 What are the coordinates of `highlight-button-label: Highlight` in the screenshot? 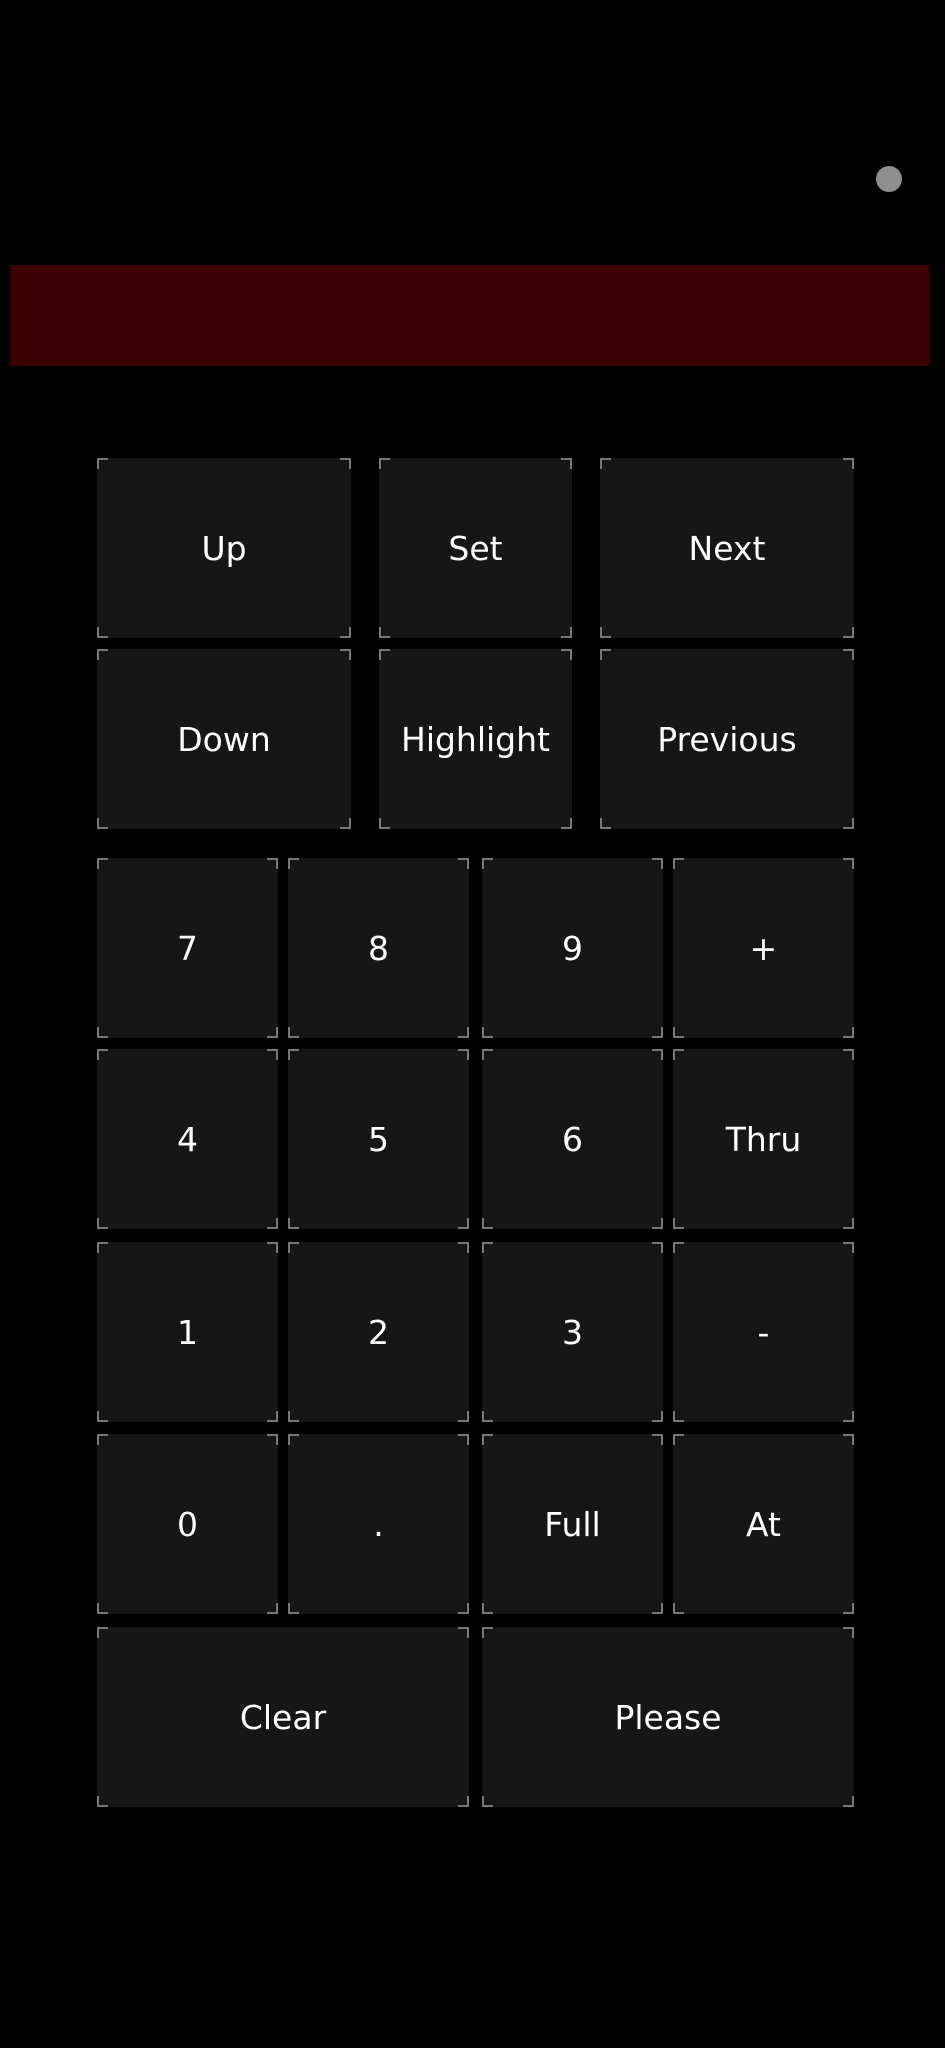 It's located at (475, 739).